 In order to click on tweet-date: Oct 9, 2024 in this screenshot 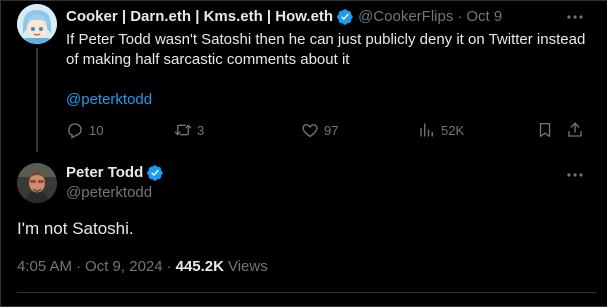, I will do `click(124, 267)`.